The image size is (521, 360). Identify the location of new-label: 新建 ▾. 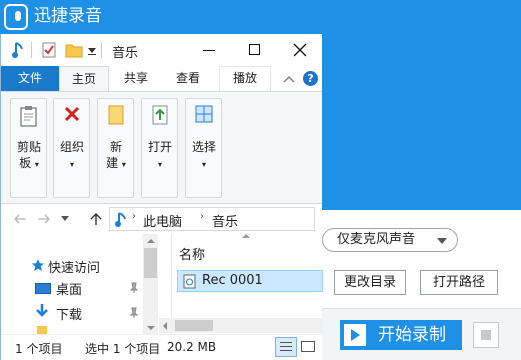
(116, 155).